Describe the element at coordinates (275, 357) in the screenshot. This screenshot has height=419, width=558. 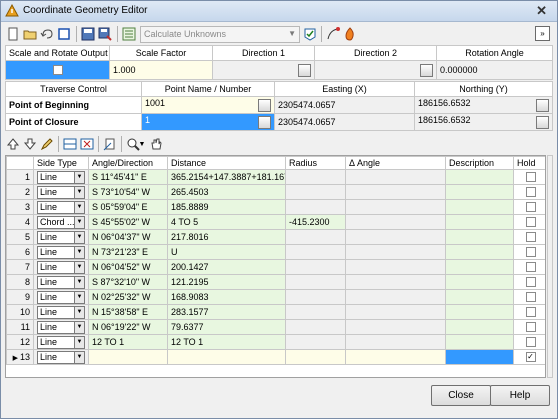
I see `table-row: ▶ 13 Line ▼ ✓` at that location.